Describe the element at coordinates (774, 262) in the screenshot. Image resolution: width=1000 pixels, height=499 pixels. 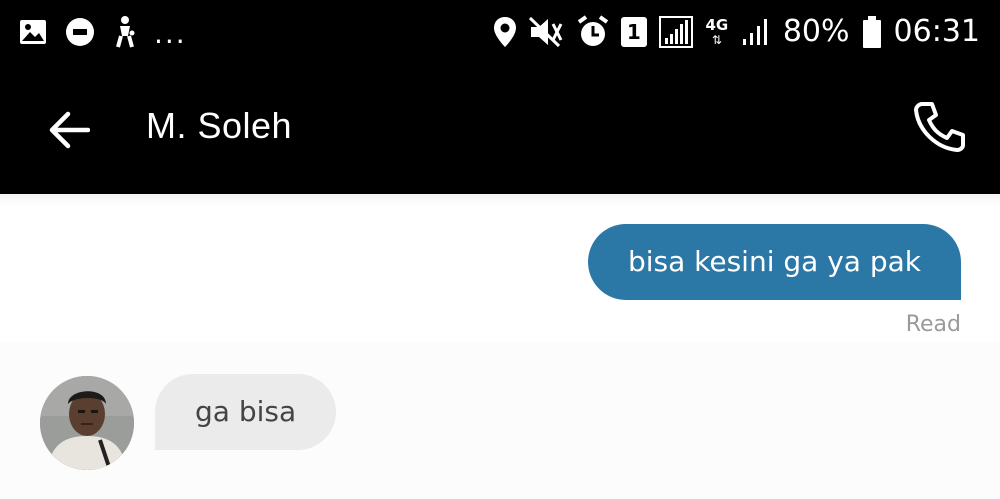
I see `outgoing-message-bubble: bisa kesini ga ya pak` at that location.